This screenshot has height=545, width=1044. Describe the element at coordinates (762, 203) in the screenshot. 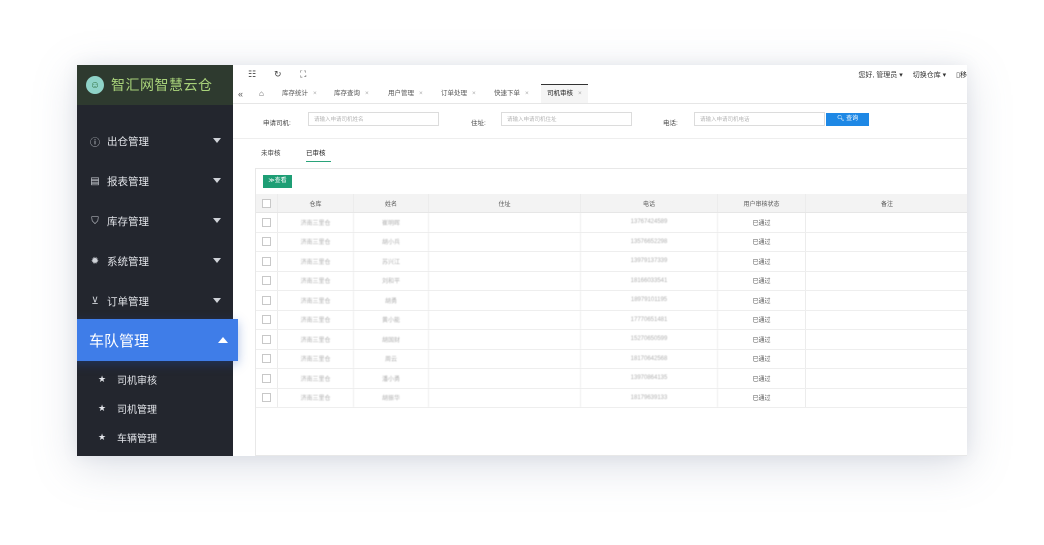

I see `column-header: 用户审核状态` at that location.